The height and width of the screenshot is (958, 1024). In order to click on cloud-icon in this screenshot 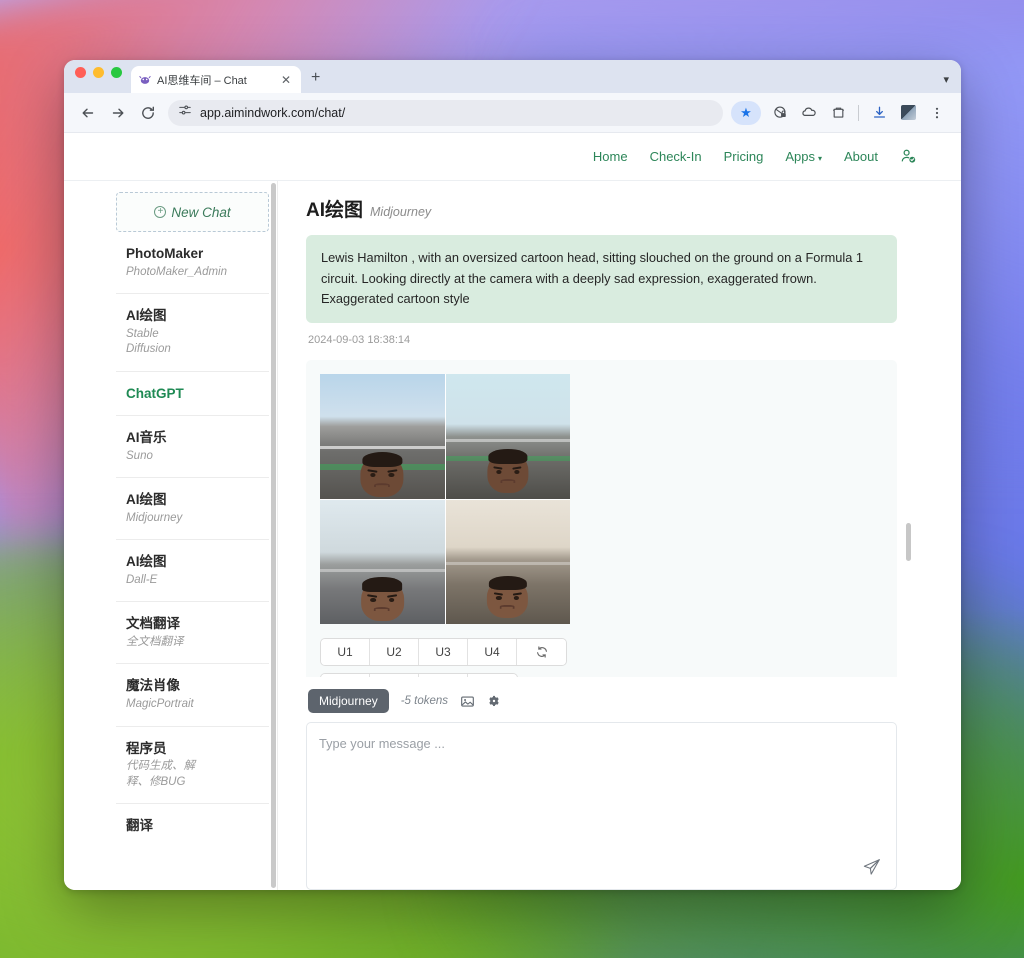, I will do `click(809, 113)`.